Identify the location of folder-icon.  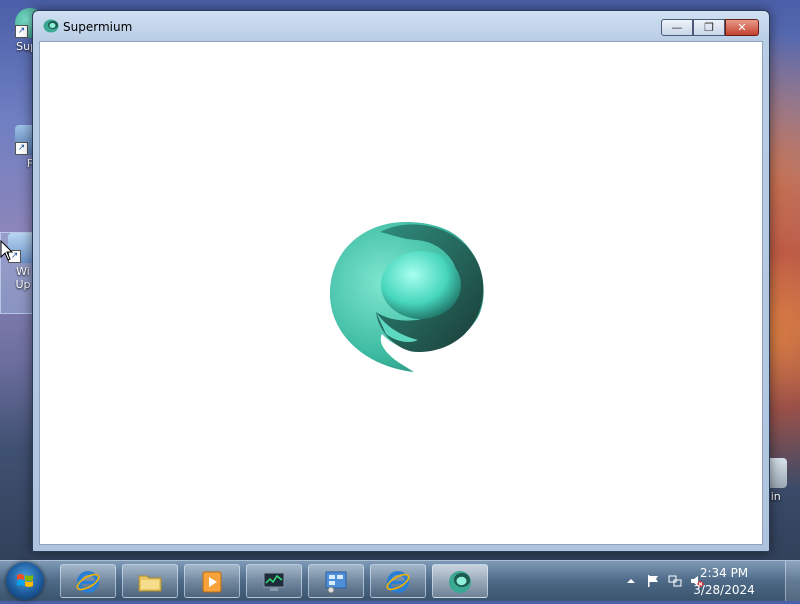
(150, 583).